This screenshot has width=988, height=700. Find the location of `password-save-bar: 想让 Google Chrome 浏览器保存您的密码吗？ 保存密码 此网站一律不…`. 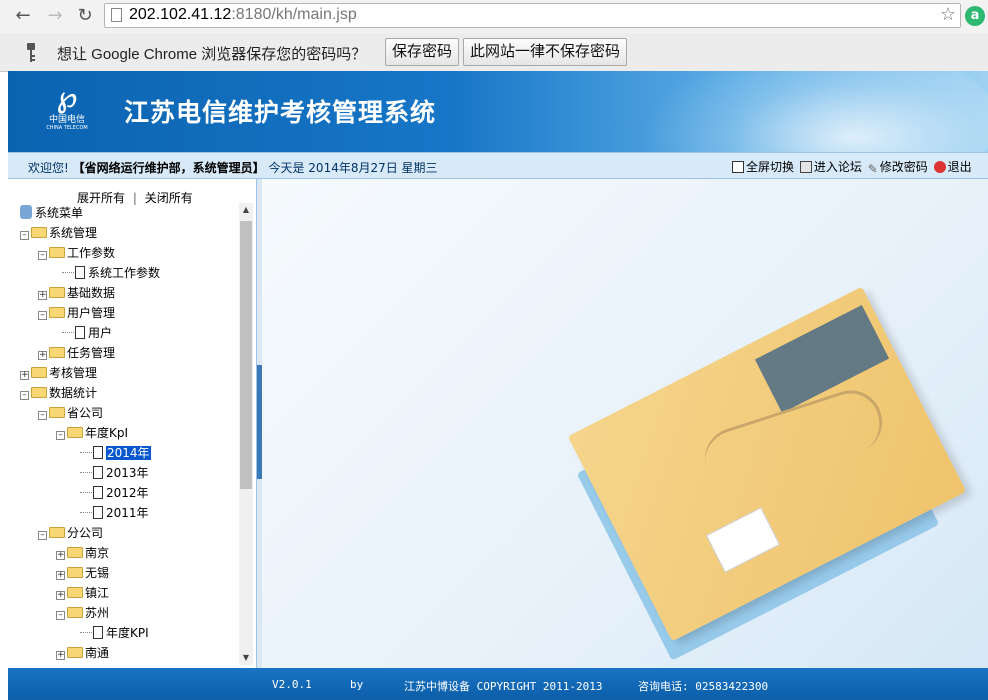

password-save-bar: 想让 Google Chrome 浏览器保存您的密码吗？ 保存密码 此网站一律不… is located at coordinates (494, 52).